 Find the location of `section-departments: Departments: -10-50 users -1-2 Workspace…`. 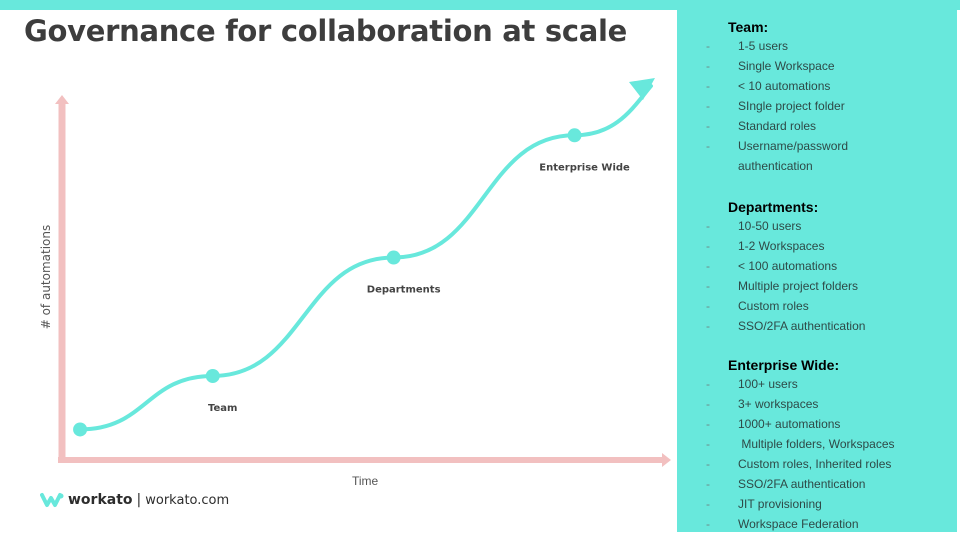

section-departments: Departments: -10-50 users -1-2 Workspace… is located at coordinates (785, 267).